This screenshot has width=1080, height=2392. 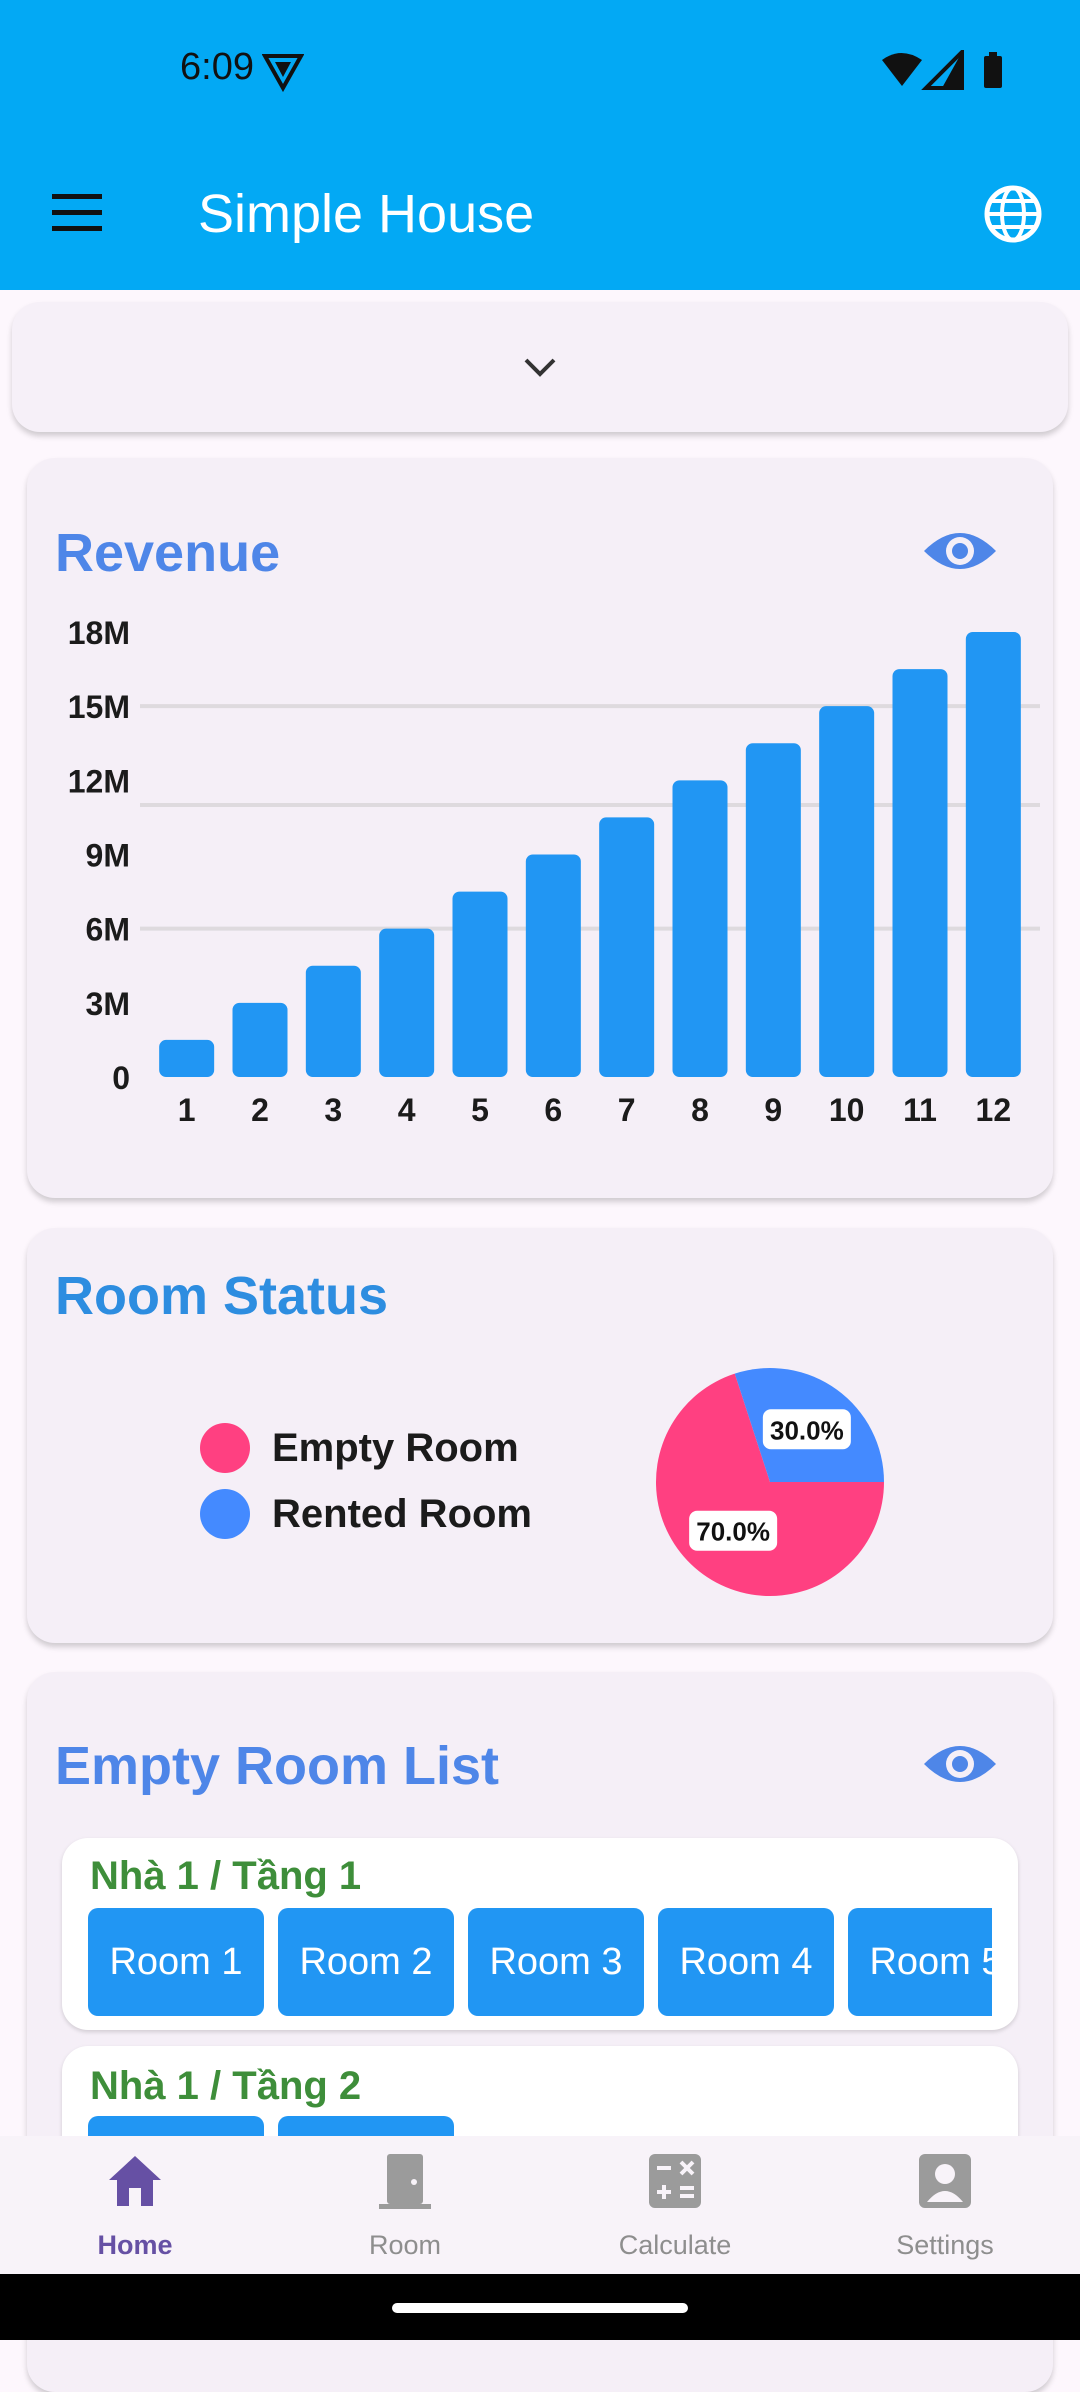 I want to click on room-button: Room 1, so click(x=176, y=1962).